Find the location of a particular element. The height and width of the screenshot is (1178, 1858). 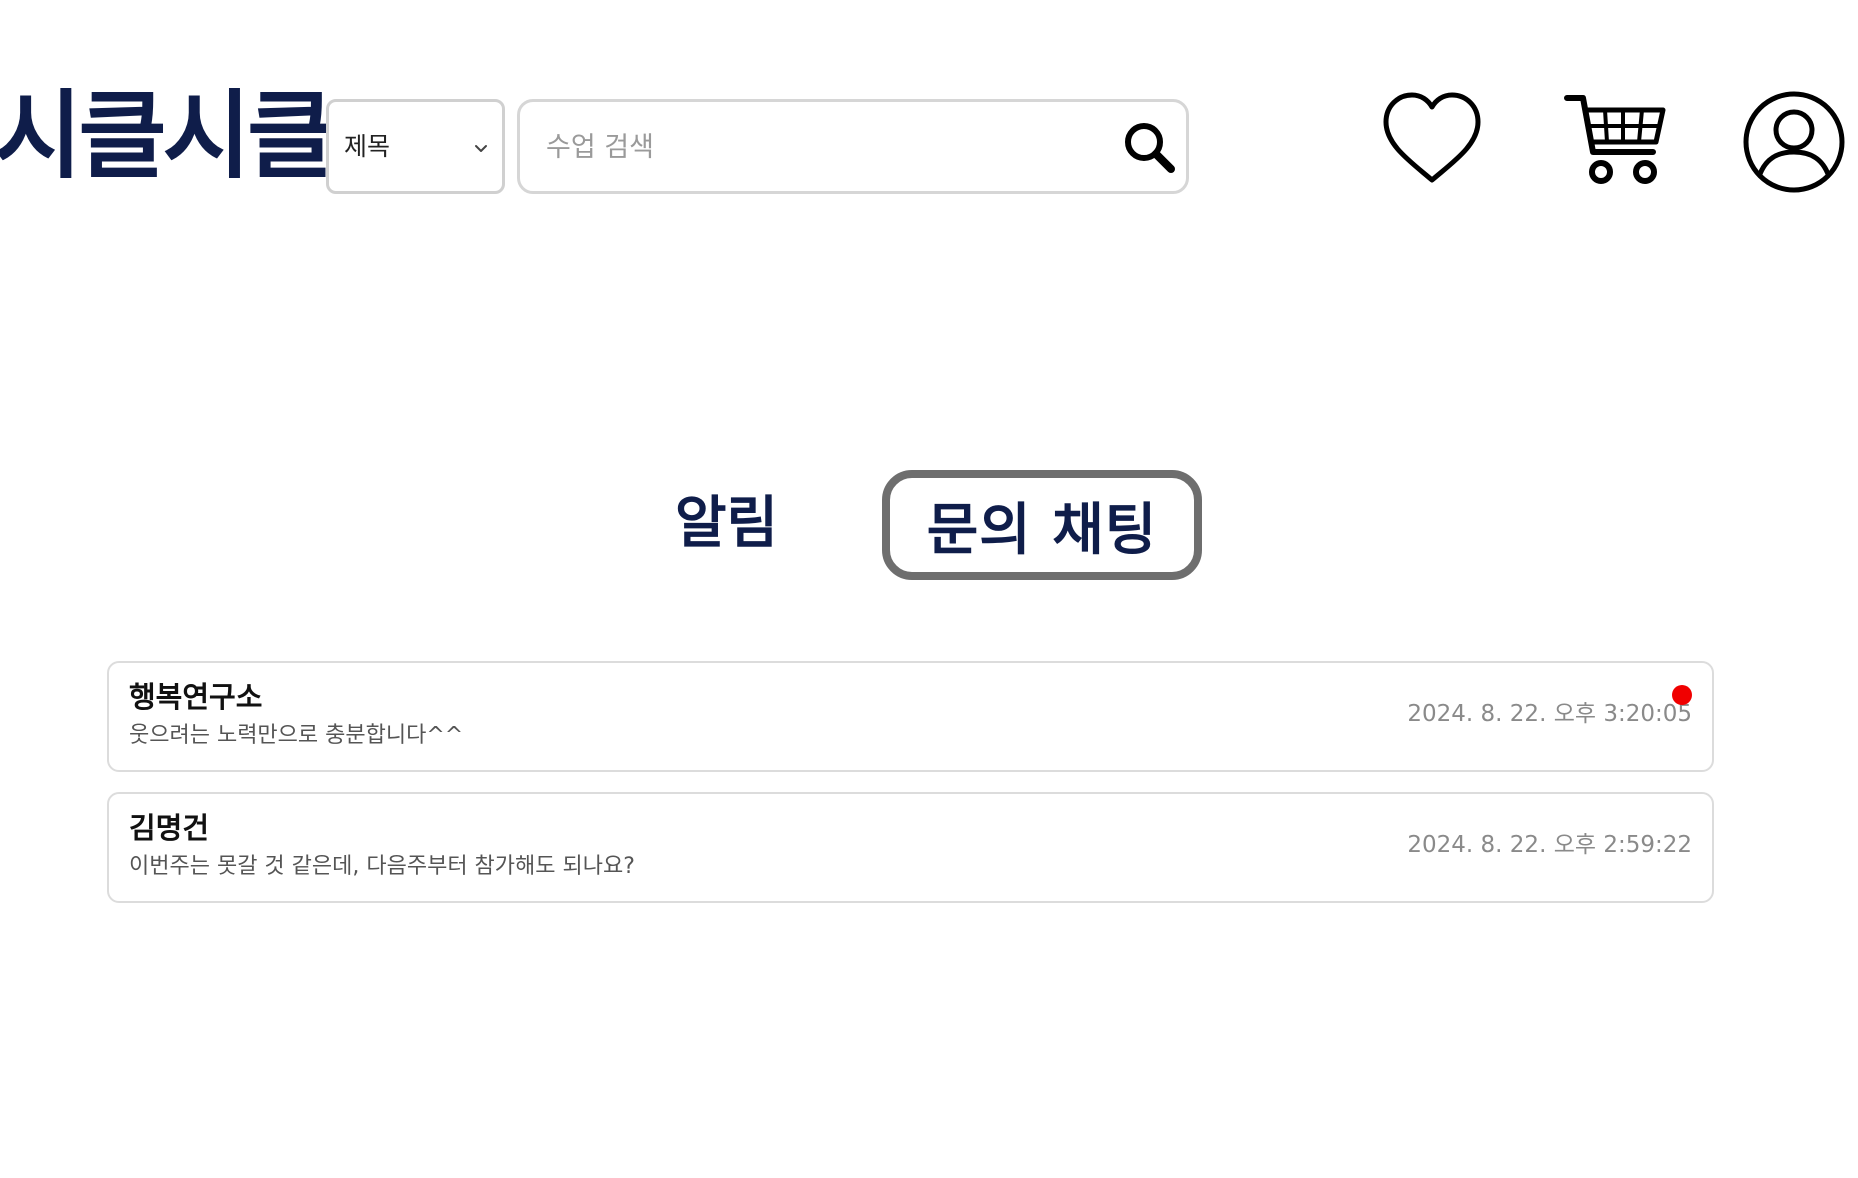

tab-inquiry-chat: 문의 채팅 is located at coordinates (1042, 525).